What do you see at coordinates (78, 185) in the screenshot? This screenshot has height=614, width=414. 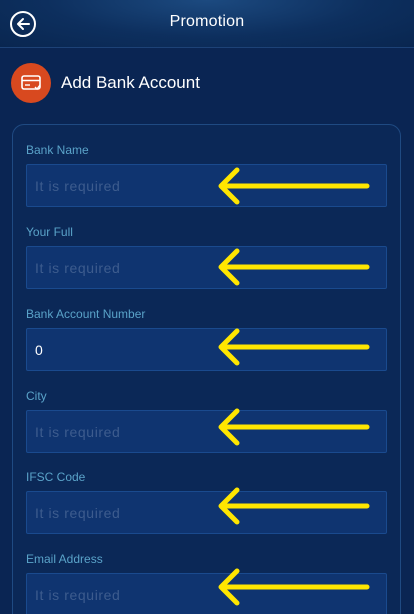 I see `bank-name-placeholder: It is required` at bounding box center [78, 185].